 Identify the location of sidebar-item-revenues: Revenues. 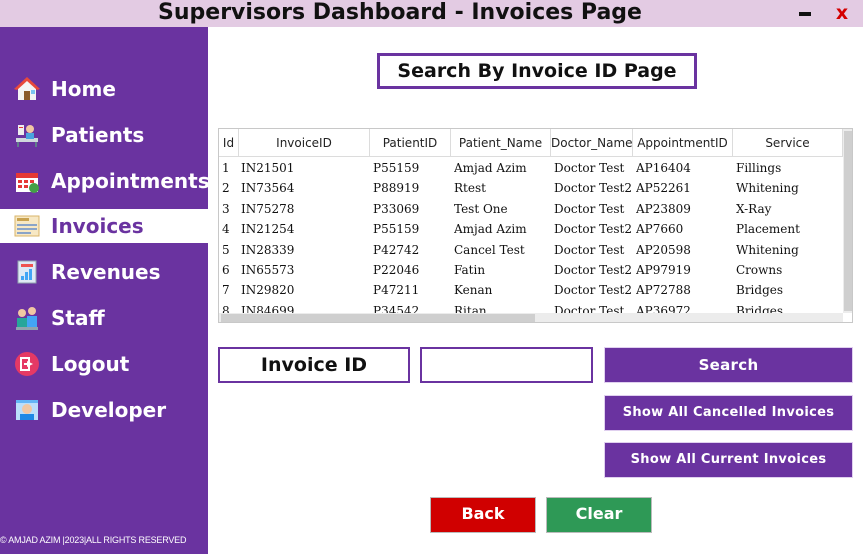
(104, 272).